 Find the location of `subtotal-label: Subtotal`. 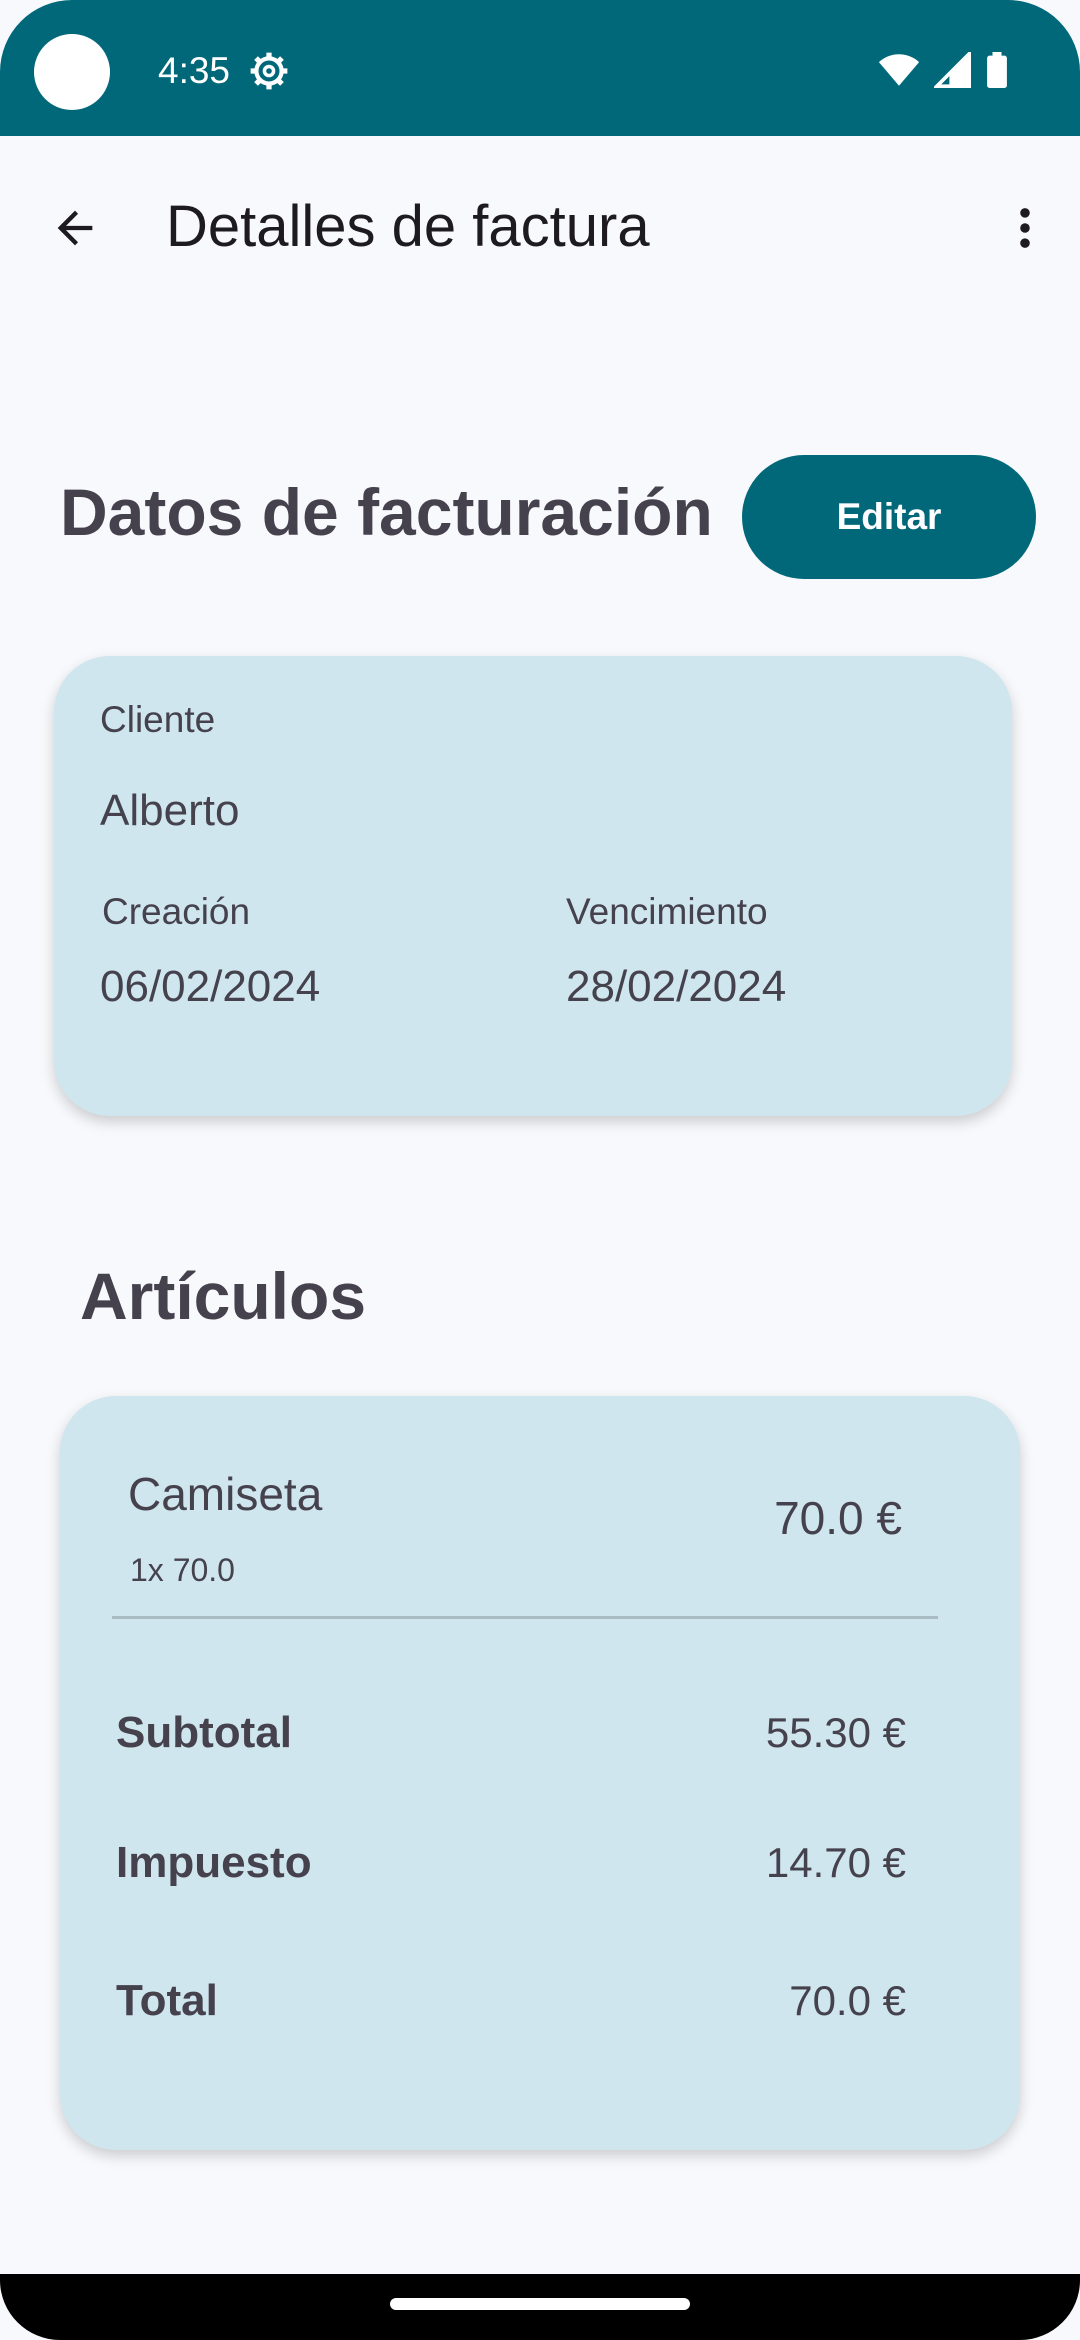

subtotal-label: Subtotal is located at coordinates (204, 1732).